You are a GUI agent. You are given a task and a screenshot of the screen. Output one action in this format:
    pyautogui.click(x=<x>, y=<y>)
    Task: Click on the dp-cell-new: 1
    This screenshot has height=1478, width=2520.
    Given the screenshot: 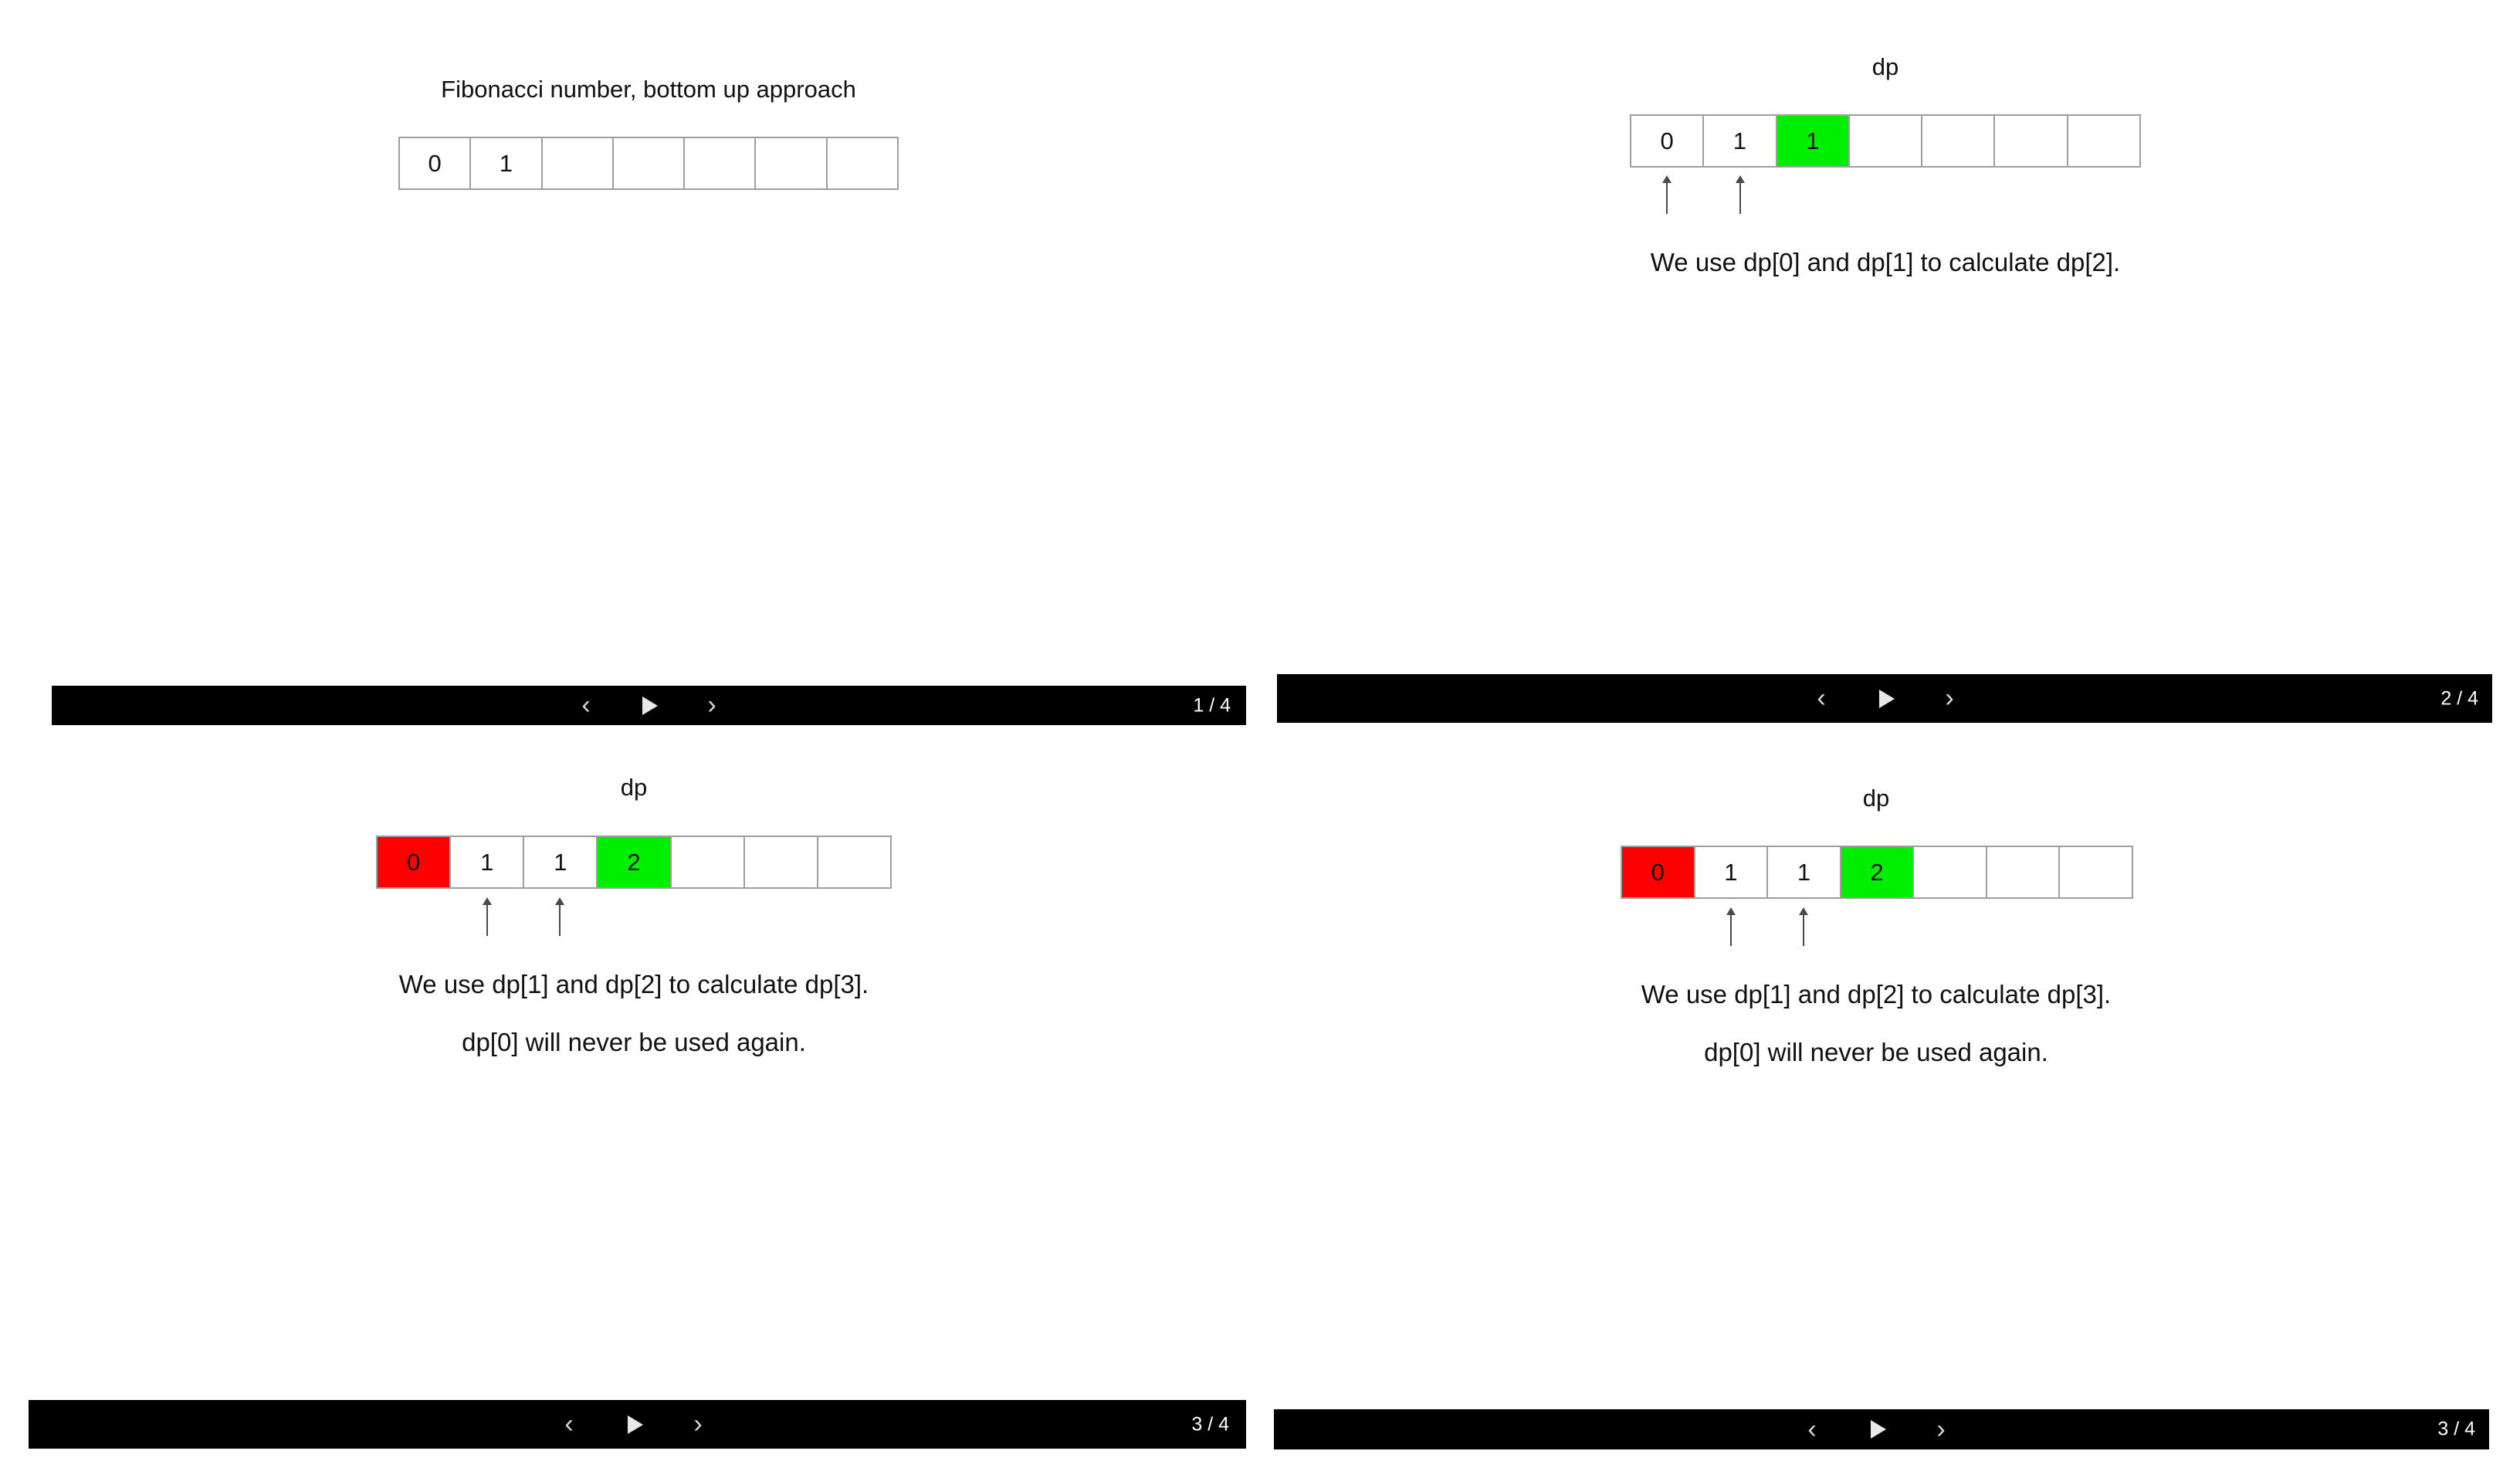 What is the action you would take?
    pyautogui.click(x=1814, y=141)
    